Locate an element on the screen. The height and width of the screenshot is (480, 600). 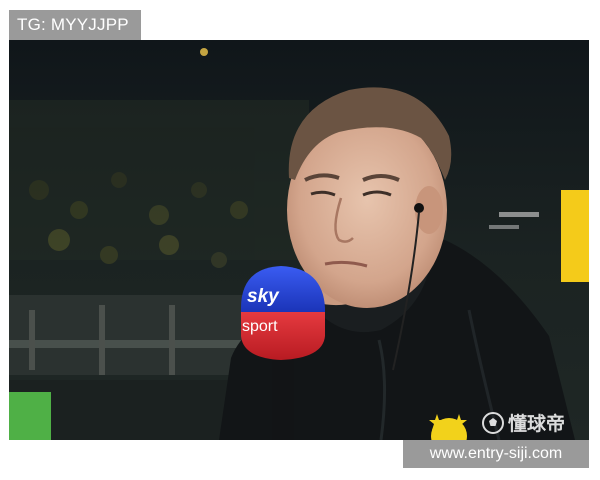
yellow-light-panel is located at coordinates (575, 236).